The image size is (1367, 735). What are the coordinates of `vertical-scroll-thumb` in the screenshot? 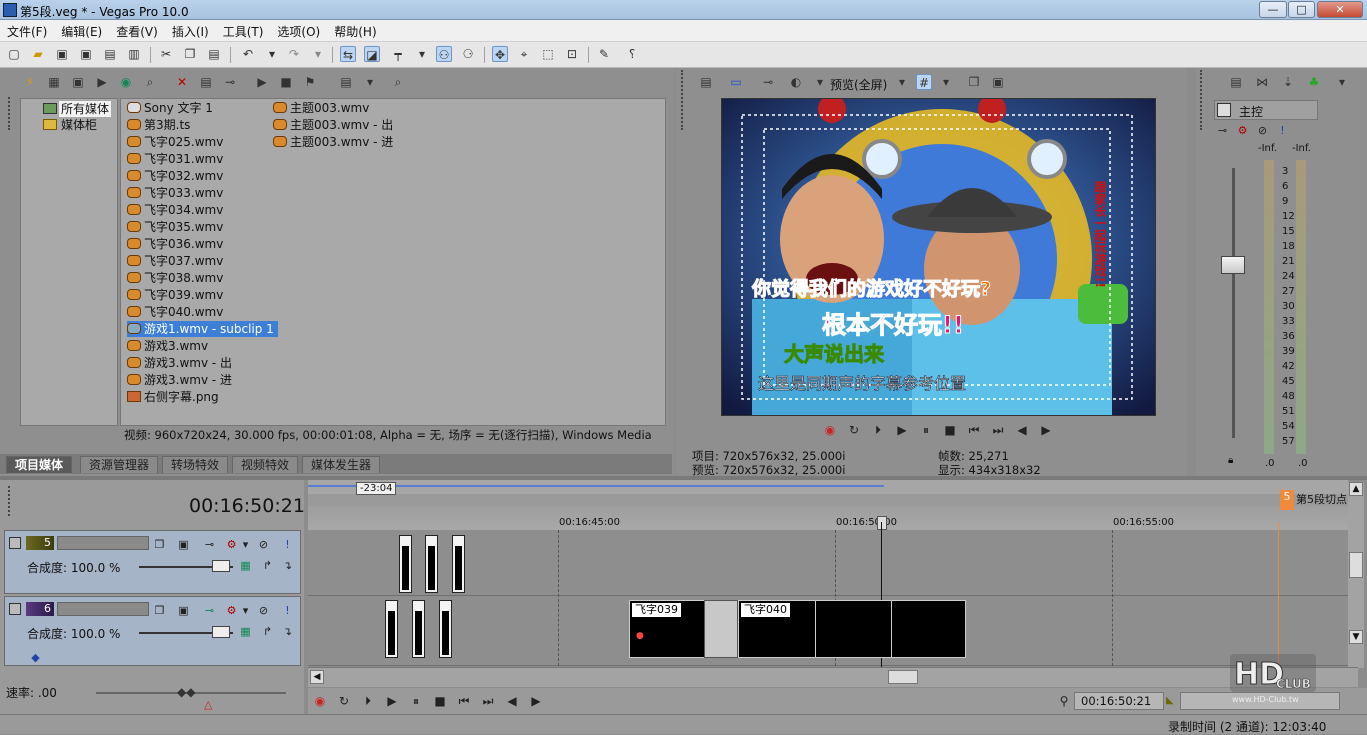 It's located at (1356, 565).